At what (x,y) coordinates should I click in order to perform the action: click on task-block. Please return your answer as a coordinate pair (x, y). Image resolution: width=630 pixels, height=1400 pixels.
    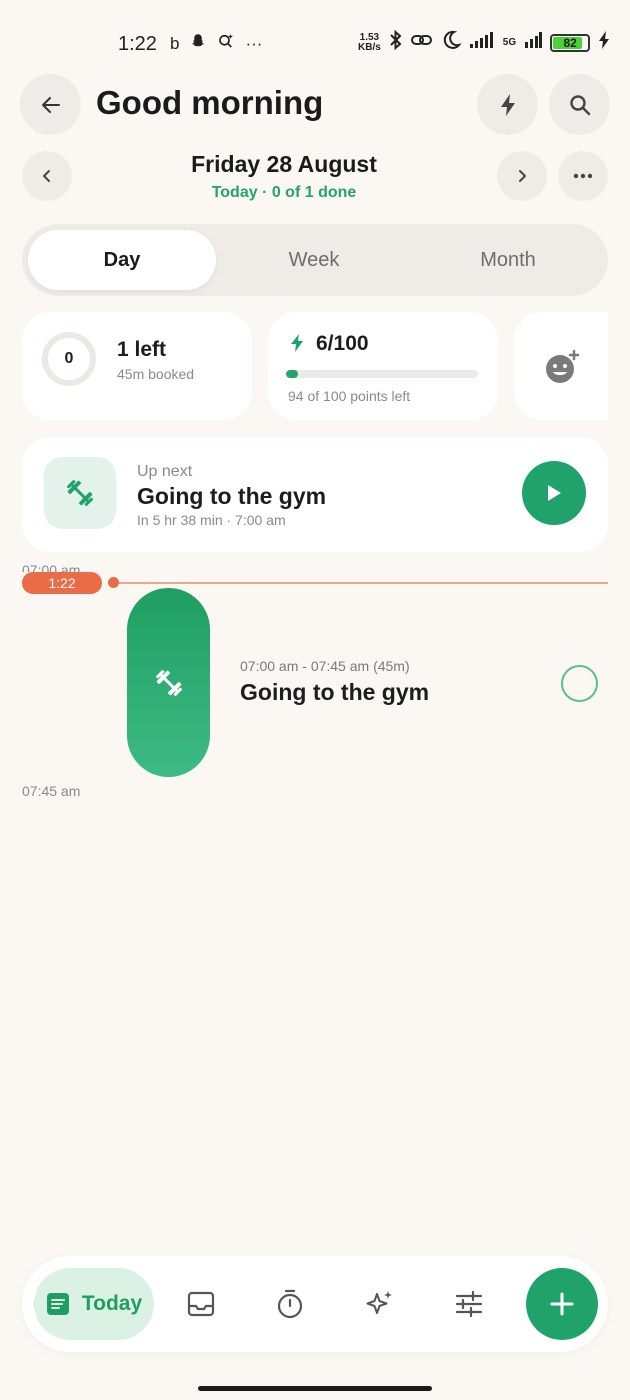
    Looking at the image, I should click on (168, 682).